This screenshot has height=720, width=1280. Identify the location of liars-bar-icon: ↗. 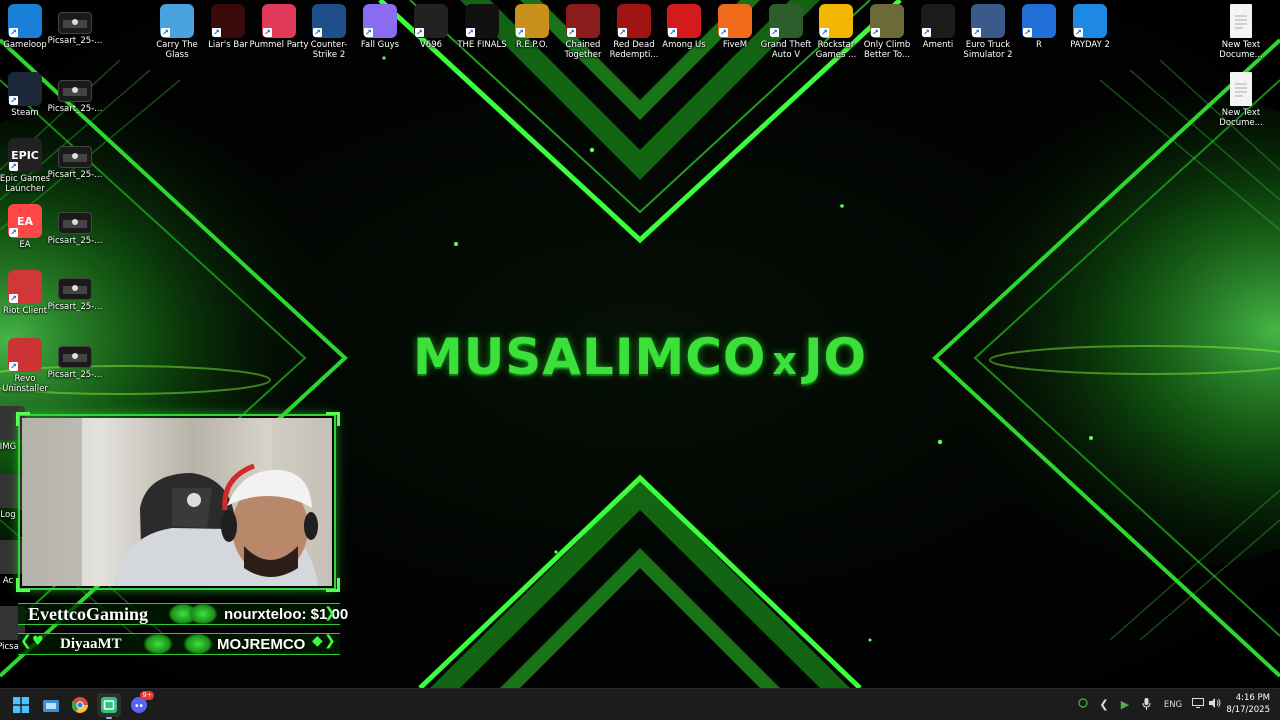
(228, 21).